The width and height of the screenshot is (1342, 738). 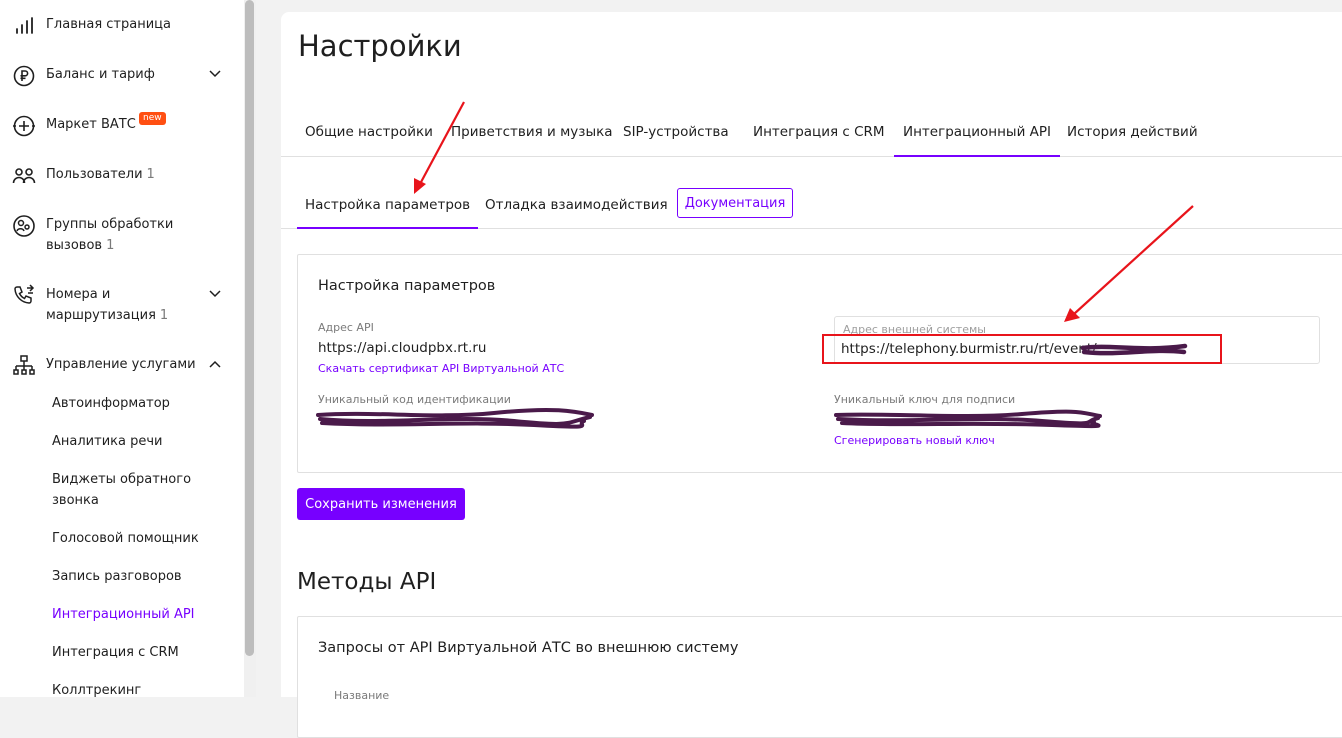 I want to click on chevron-up-icon, so click(x=215, y=364).